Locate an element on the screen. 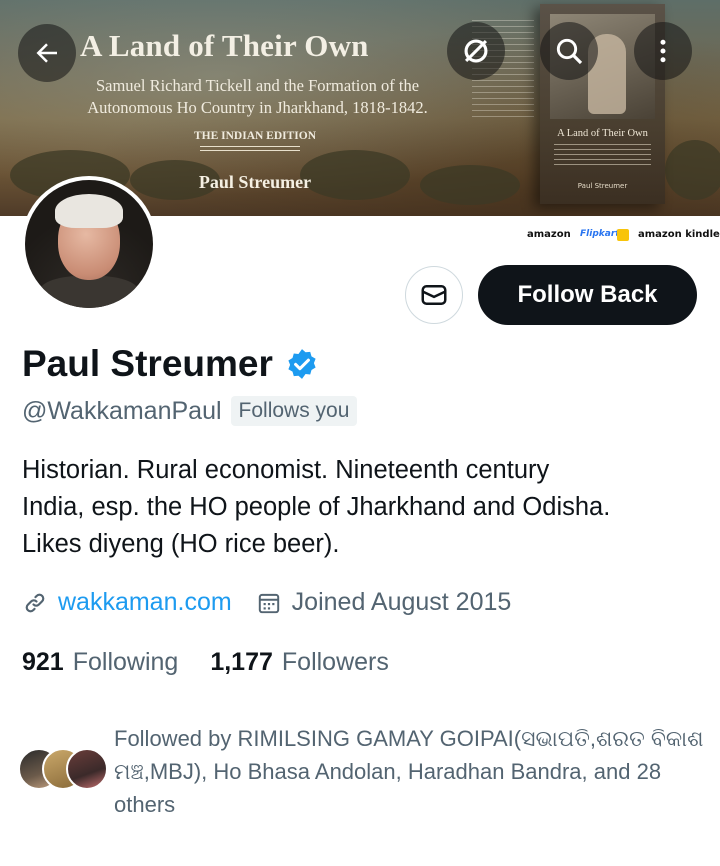  message-button is located at coordinates (434, 295).